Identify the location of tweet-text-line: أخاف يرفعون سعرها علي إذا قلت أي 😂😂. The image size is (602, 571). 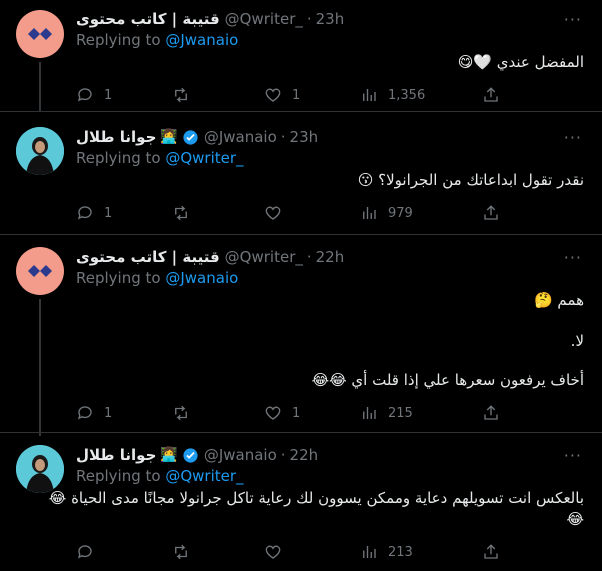
(447, 380).